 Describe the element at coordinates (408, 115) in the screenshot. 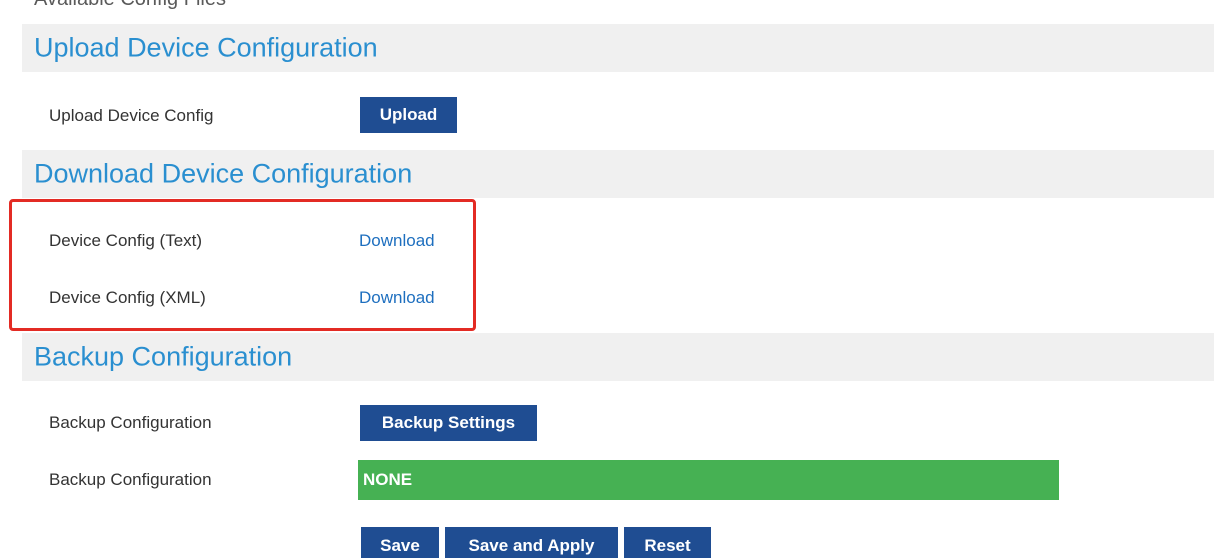

I see `upload-button: Upload` at that location.